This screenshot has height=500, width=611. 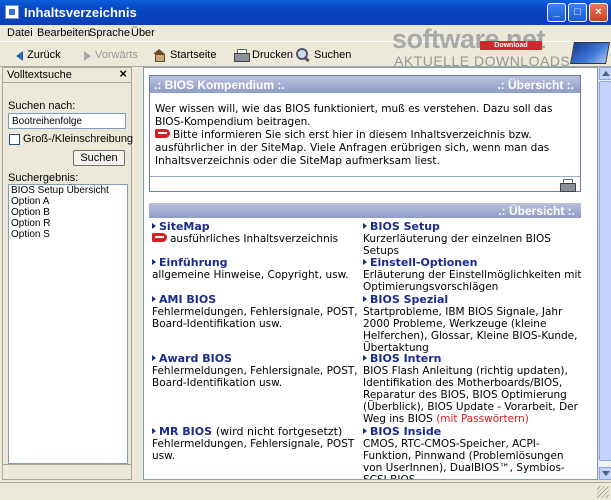 What do you see at coordinates (138, 273) in the screenshot?
I see `pane-splitter` at bounding box center [138, 273].